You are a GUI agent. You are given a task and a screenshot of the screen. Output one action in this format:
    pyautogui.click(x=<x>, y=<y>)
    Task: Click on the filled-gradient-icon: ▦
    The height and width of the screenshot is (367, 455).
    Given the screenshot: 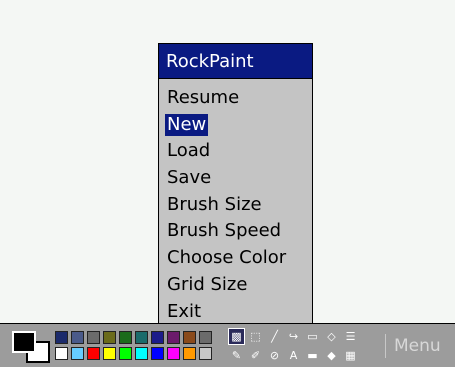 What is the action you would take?
    pyautogui.click(x=350, y=355)
    